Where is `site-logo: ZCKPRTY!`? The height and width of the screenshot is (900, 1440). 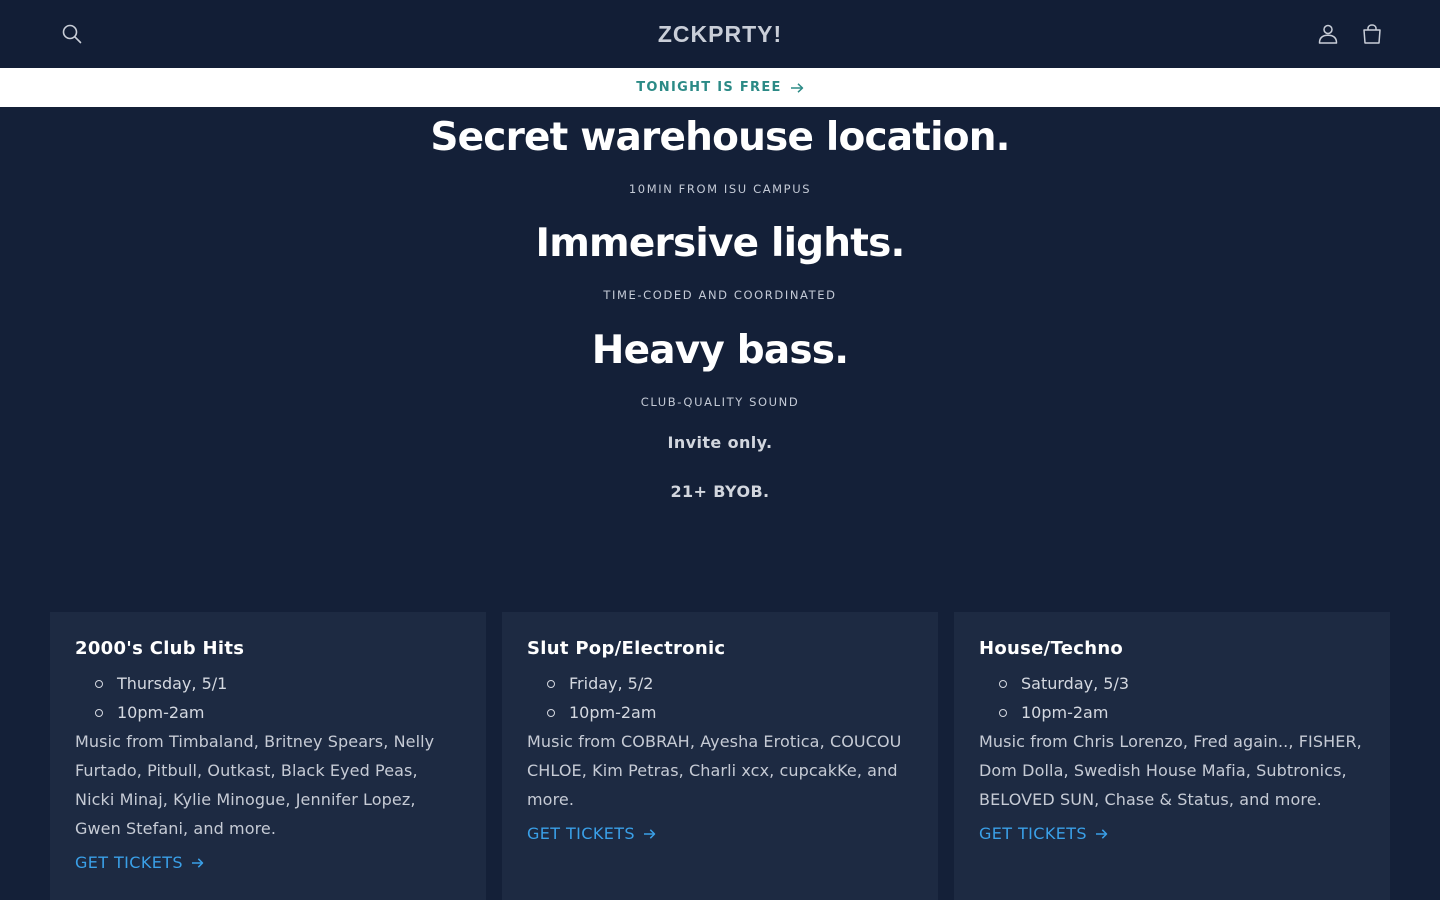 site-logo: ZCKPRTY! is located at coordinates (720, 34).